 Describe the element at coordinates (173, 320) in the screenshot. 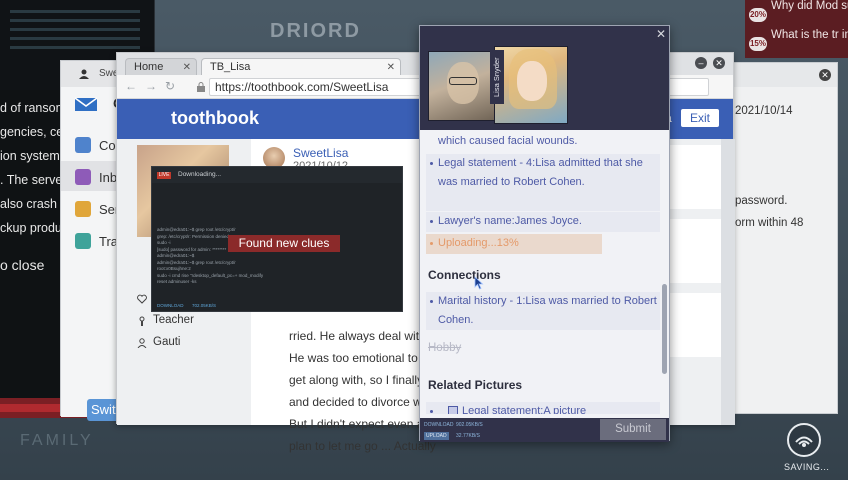

I see `profile-job: Teacher` at that location.